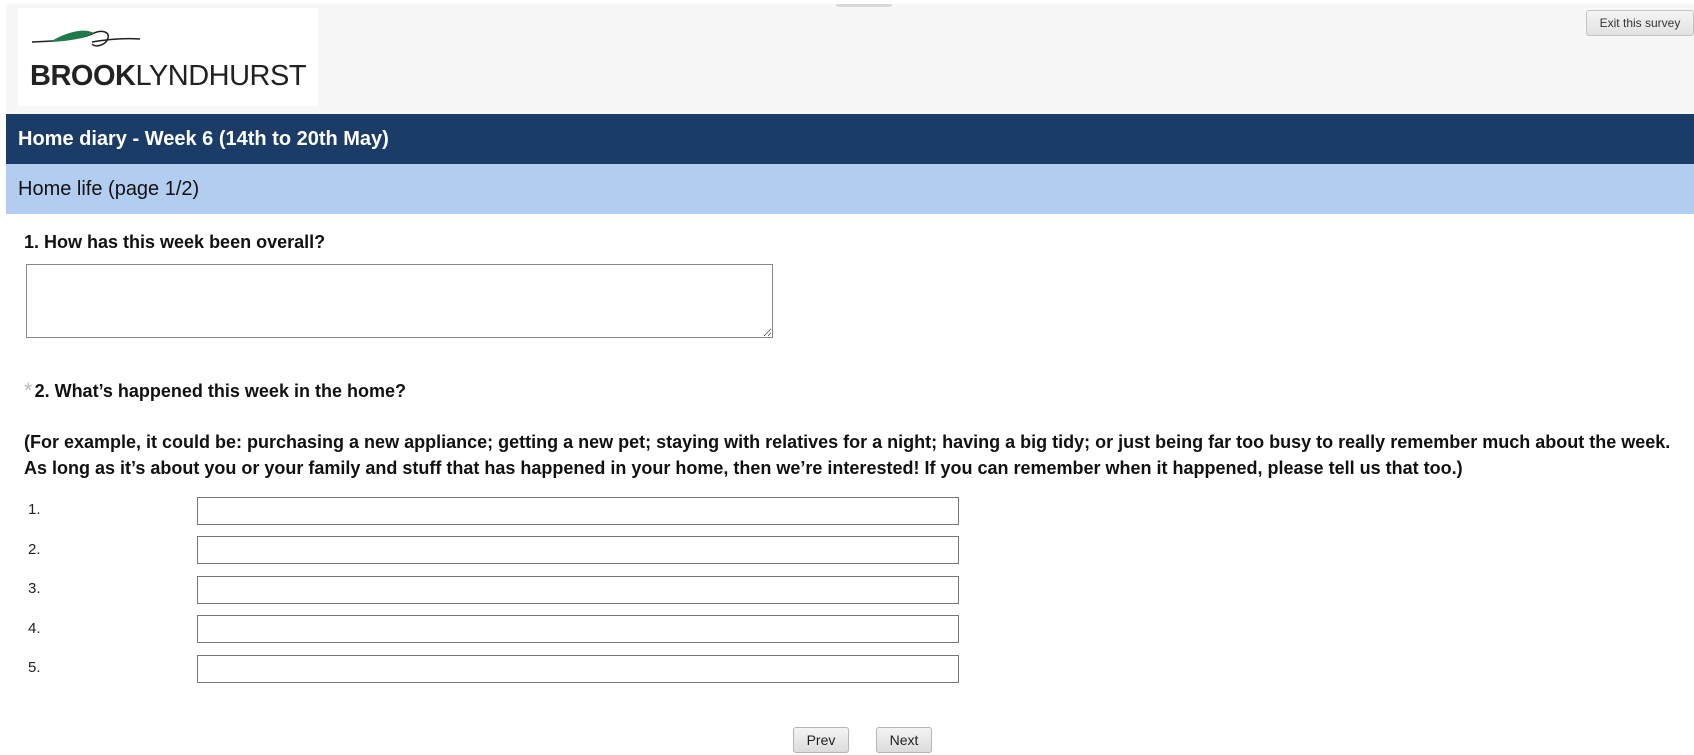  What do you see at coordinates (34, 549) in the screenshot?
I see `answer-row-2-label: 2.` at bounding box center [34, 549].